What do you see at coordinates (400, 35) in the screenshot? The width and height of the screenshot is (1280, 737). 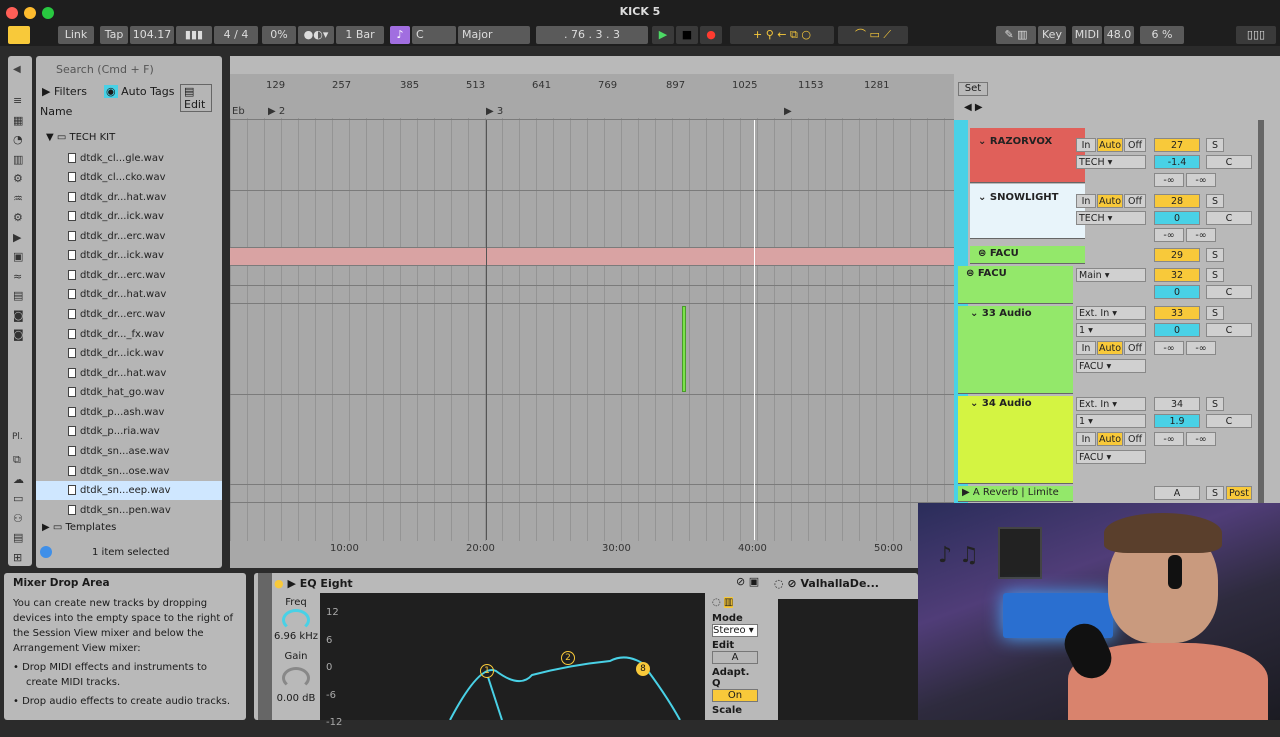 I see `scale-mode-icon: ♪` at bounding box center [400, 35].